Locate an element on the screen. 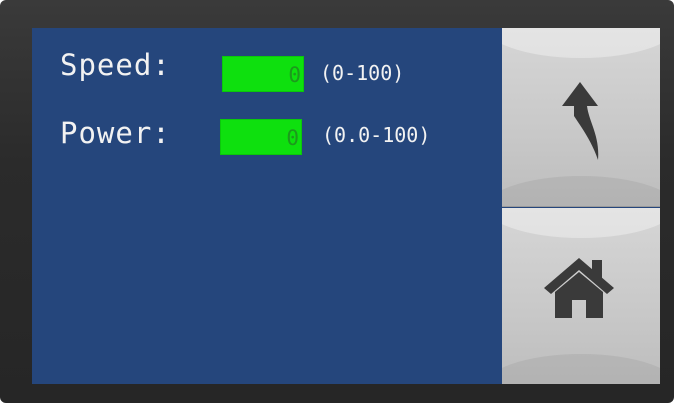 The image size is (674, 403). back-arrow-icon is located at coordinates (580, 121).